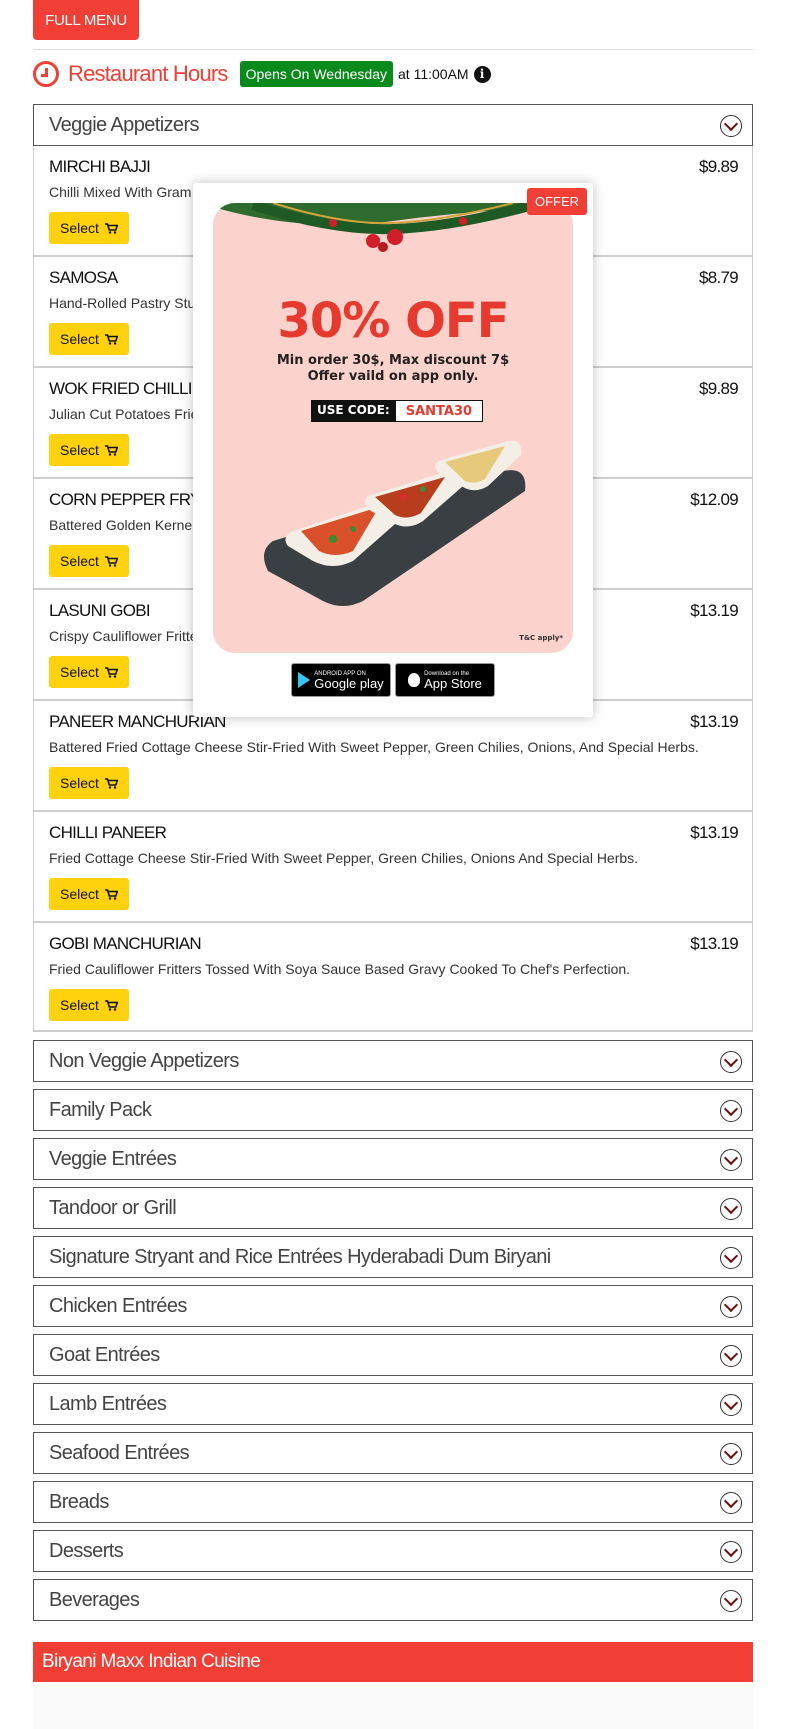 This screenshot has height=1729, width=785. What do you see at coordinates (393, 1159) in the screenshot?
I see `category-header: Veggie Entrées` at bounding box center [393, 1159].